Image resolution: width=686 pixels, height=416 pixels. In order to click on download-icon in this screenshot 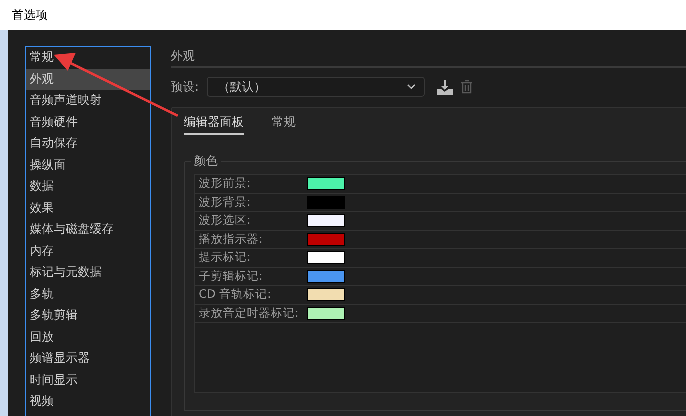, I will do `click(445, 87)`.